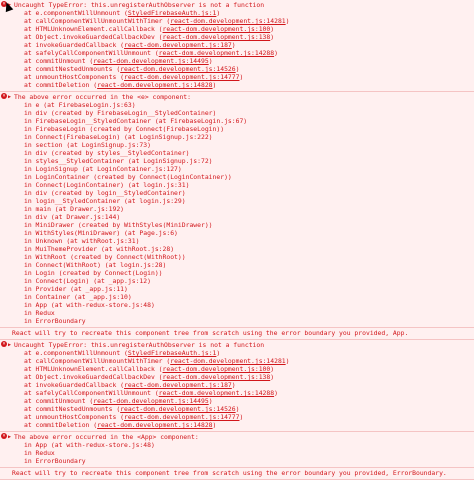  I want to click on component-tree-line: in ErrorBoundary, so click(55, 461).